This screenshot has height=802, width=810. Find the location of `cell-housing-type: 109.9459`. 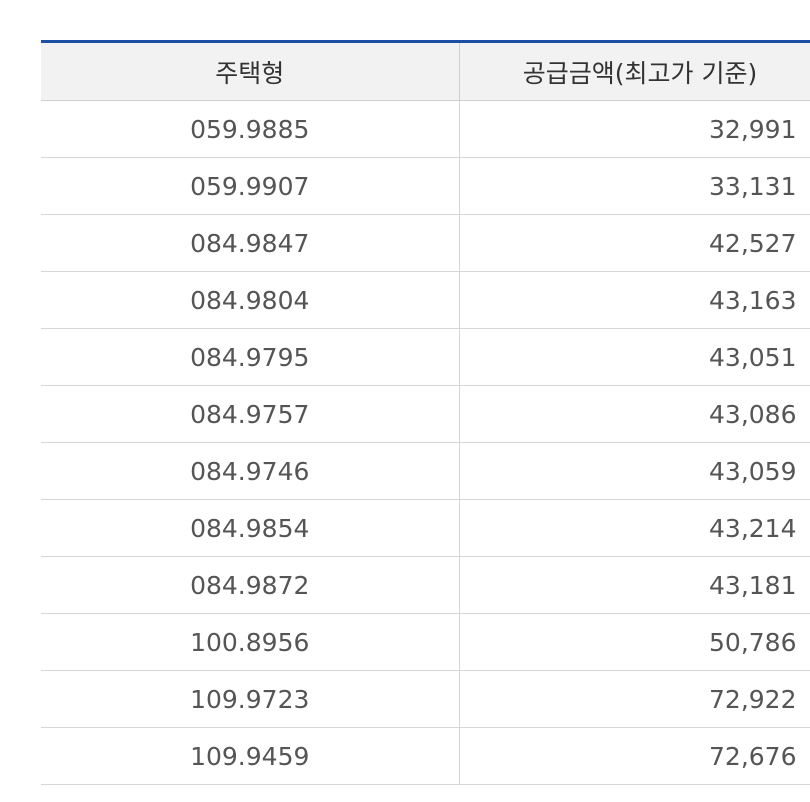

cell-housing-type: 109.9459 is located at coordinates (250, 756).